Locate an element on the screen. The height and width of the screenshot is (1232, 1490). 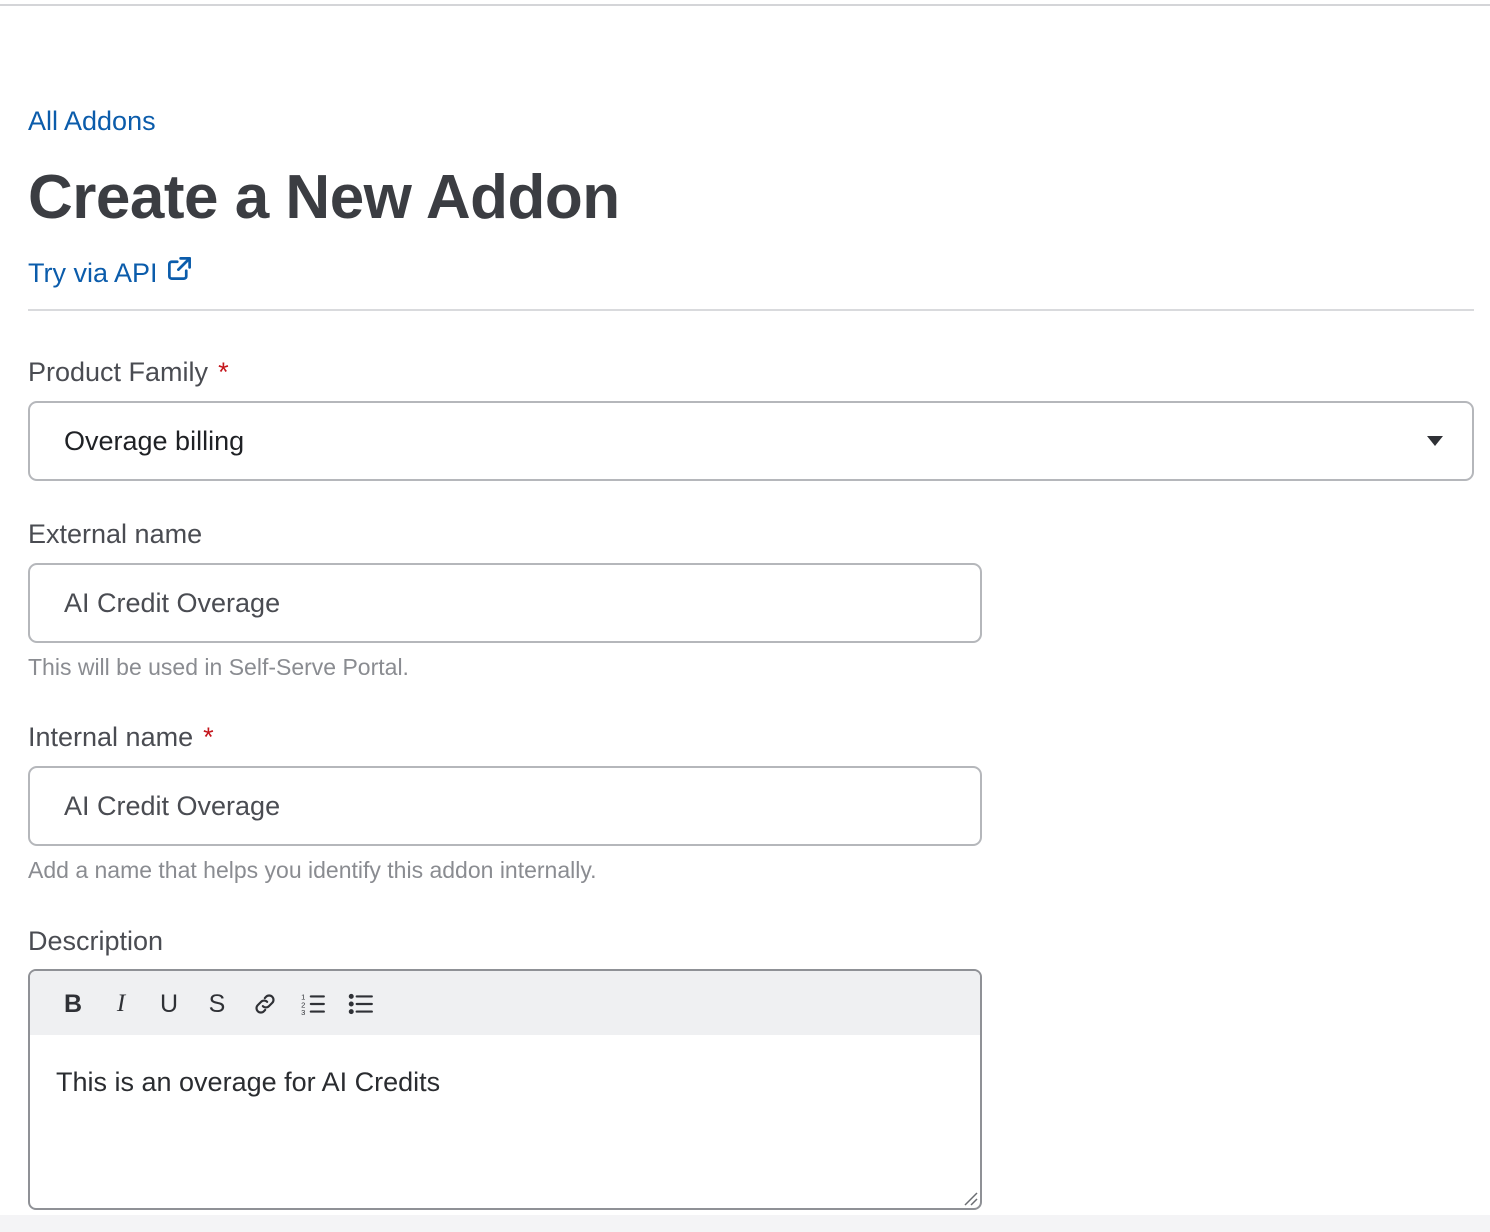
description-text: This is an overage for AI Credits is located at coordinates (248, 1082).